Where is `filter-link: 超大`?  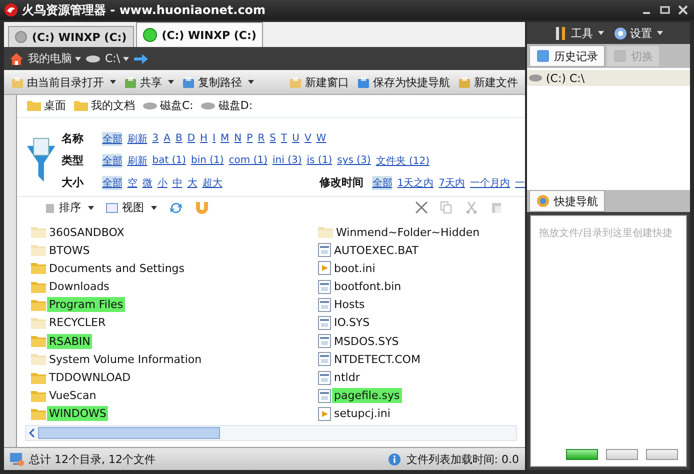 filter-link: 超大 is located at coordinates (212, 183).